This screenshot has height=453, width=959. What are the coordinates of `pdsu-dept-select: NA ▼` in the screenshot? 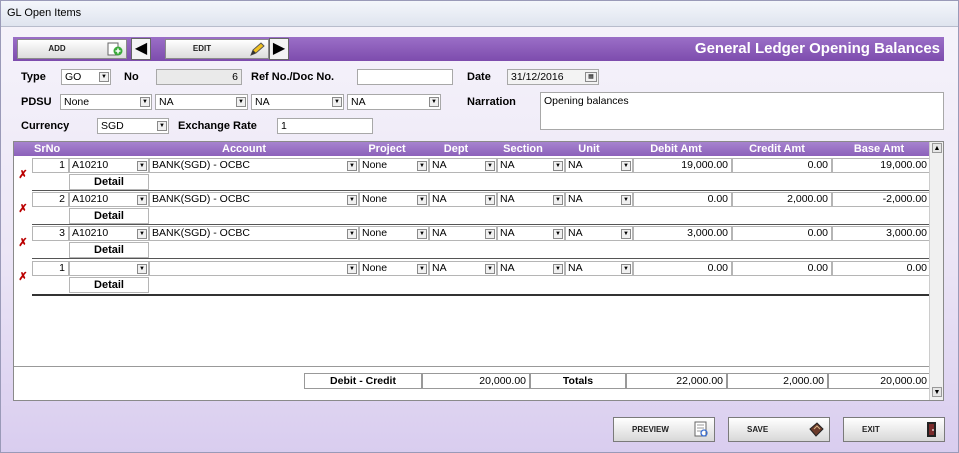 It's located at (201, 102).